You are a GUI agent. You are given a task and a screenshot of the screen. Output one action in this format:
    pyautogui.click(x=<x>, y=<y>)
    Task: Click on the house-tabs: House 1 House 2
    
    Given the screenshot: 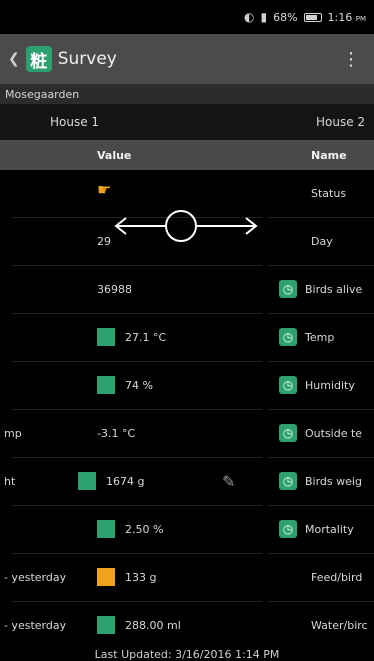 What is the action you would take?
    pyautogui.click(x=187, y=122)
    